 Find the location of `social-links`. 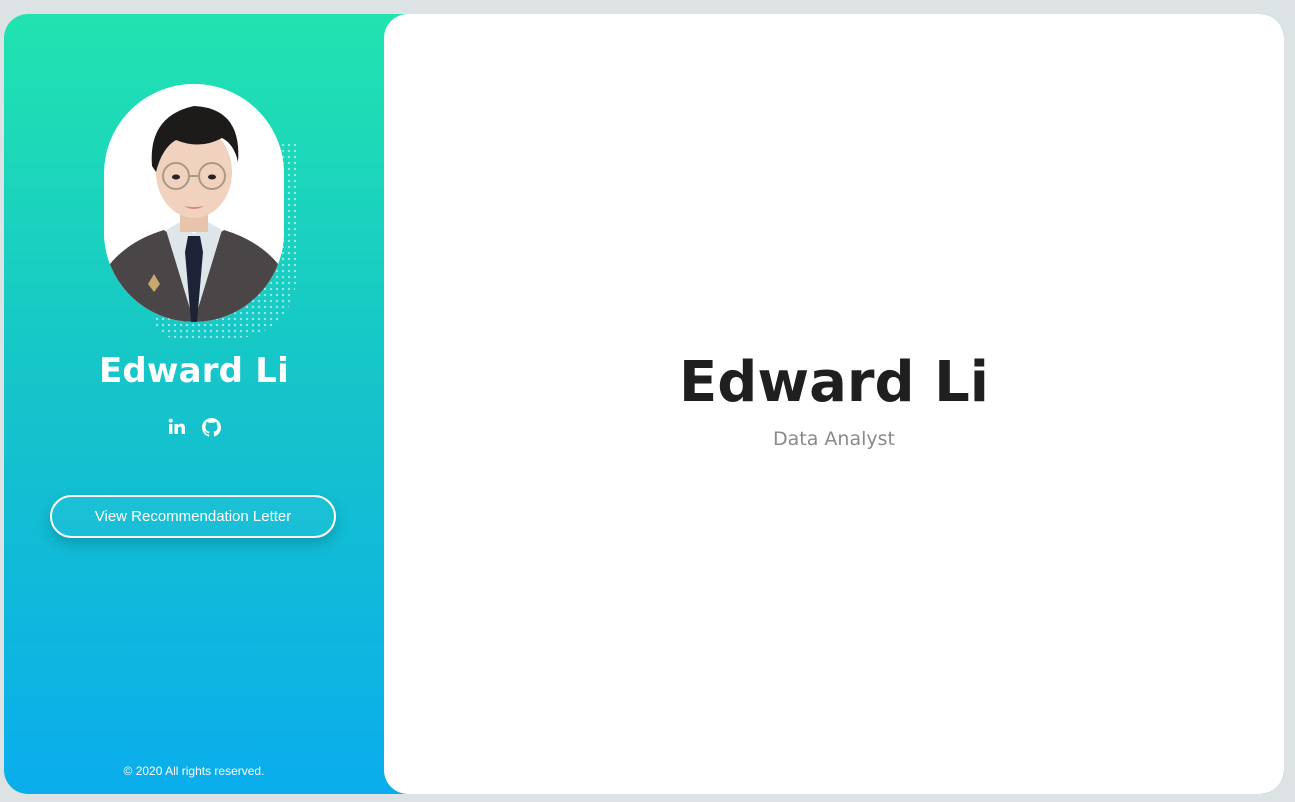

social-links is located at coordinates (194, 427).